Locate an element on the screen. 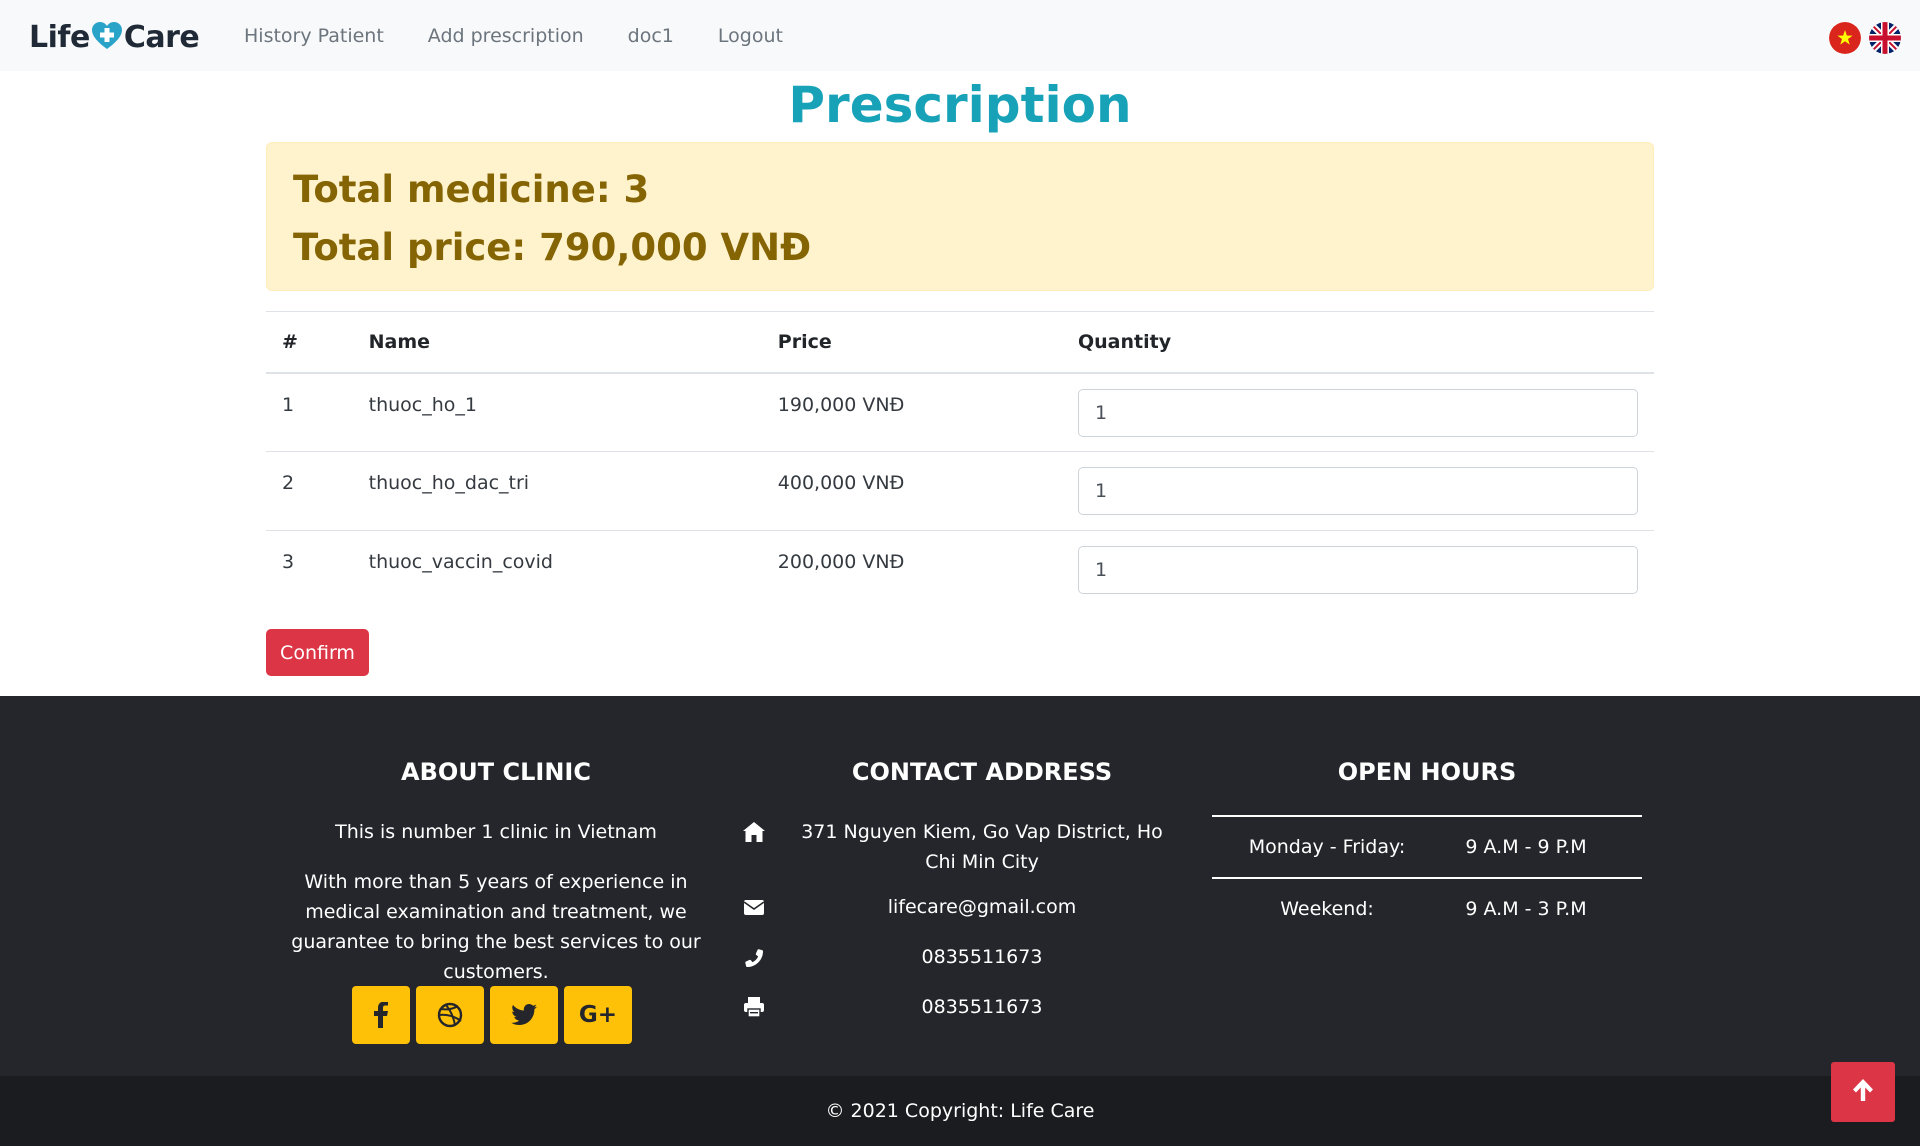 Image resolution: width=1920 pixels, height=1146 pixels. row-index: 2 is located at coordinates (309, 491).